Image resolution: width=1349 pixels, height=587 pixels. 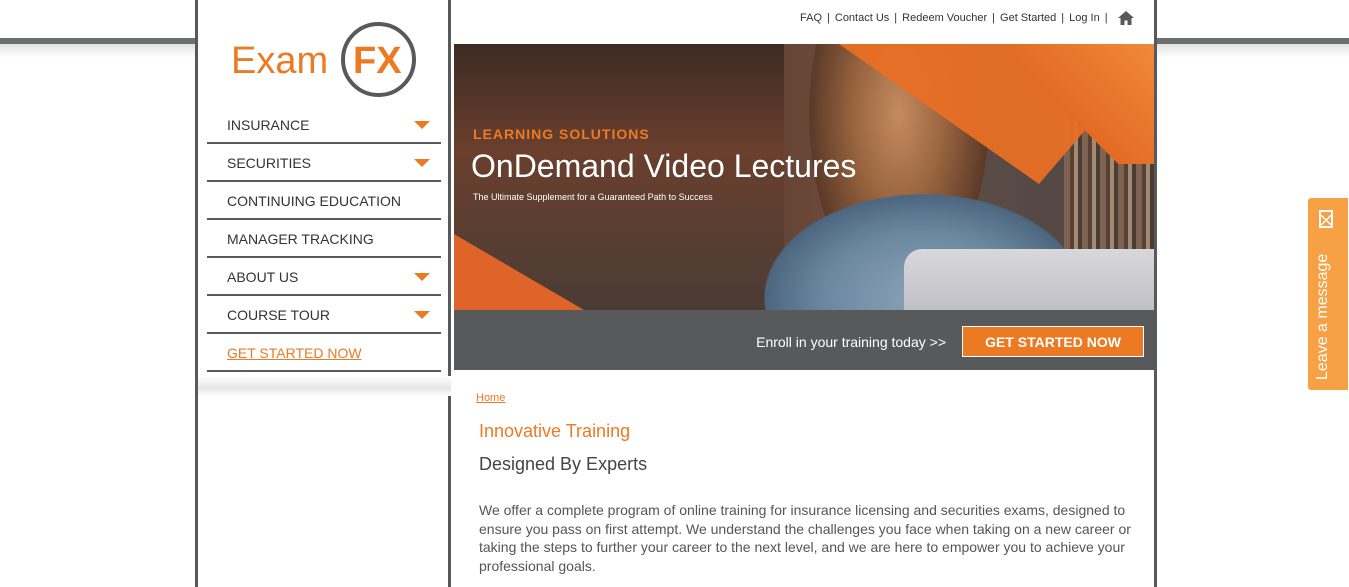 What do you see at coordinates (324, 277) in the screenshot?
I see `nav-item-about-us: ABOUT US` at bounding box center [324, 277].